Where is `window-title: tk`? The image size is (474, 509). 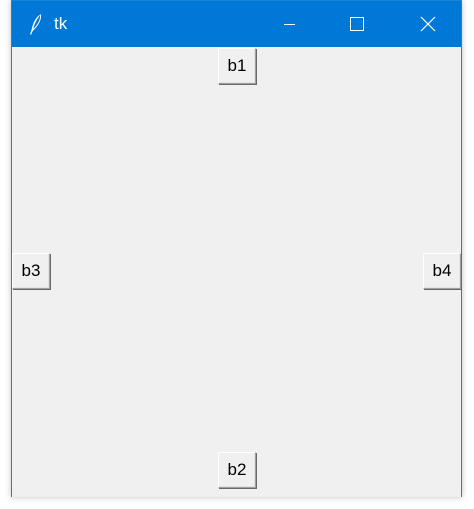
window-title: tk is located at coordinates (61, 23).